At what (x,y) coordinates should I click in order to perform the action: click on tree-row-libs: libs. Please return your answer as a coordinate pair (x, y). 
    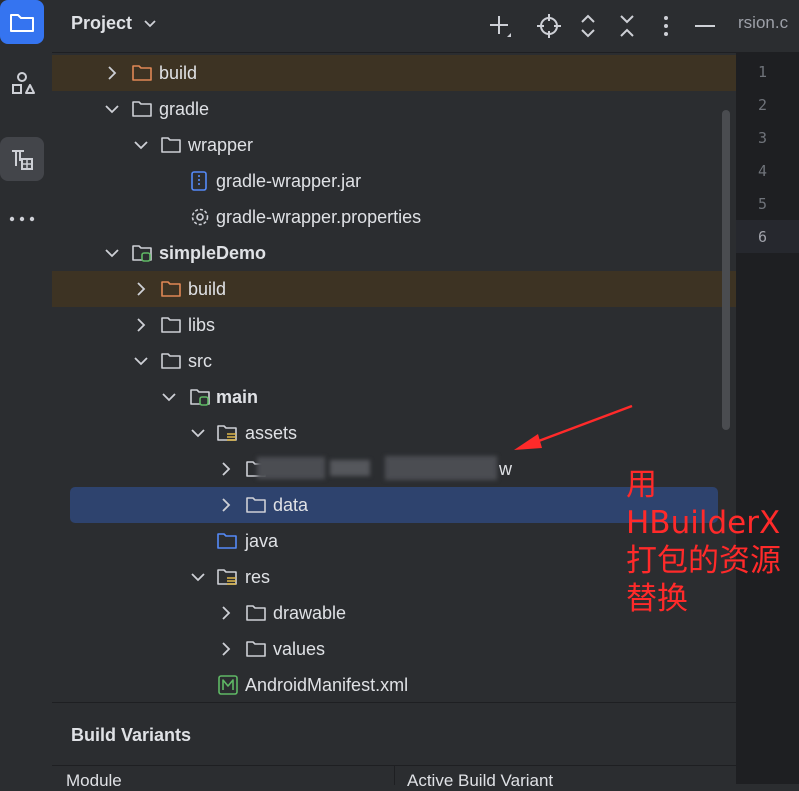
    Looking at the image, I should click on (394, 325).